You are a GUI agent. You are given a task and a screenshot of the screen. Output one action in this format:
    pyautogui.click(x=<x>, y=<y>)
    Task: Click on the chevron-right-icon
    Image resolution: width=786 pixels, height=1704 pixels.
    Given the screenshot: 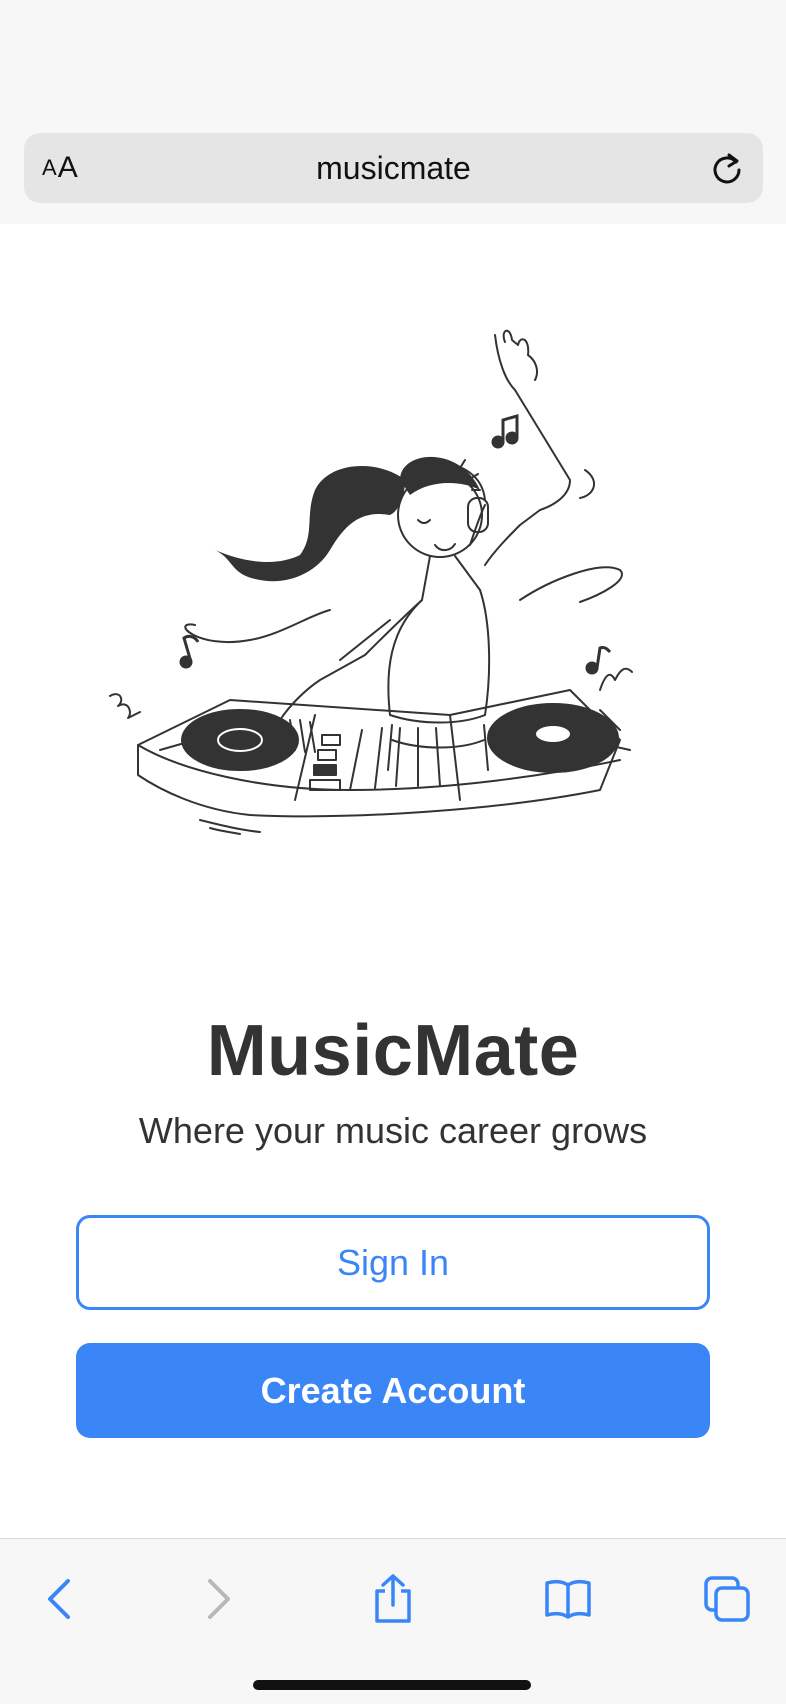 What is the action you would take?
    pyautogui.click(x=219, y=1599)
    